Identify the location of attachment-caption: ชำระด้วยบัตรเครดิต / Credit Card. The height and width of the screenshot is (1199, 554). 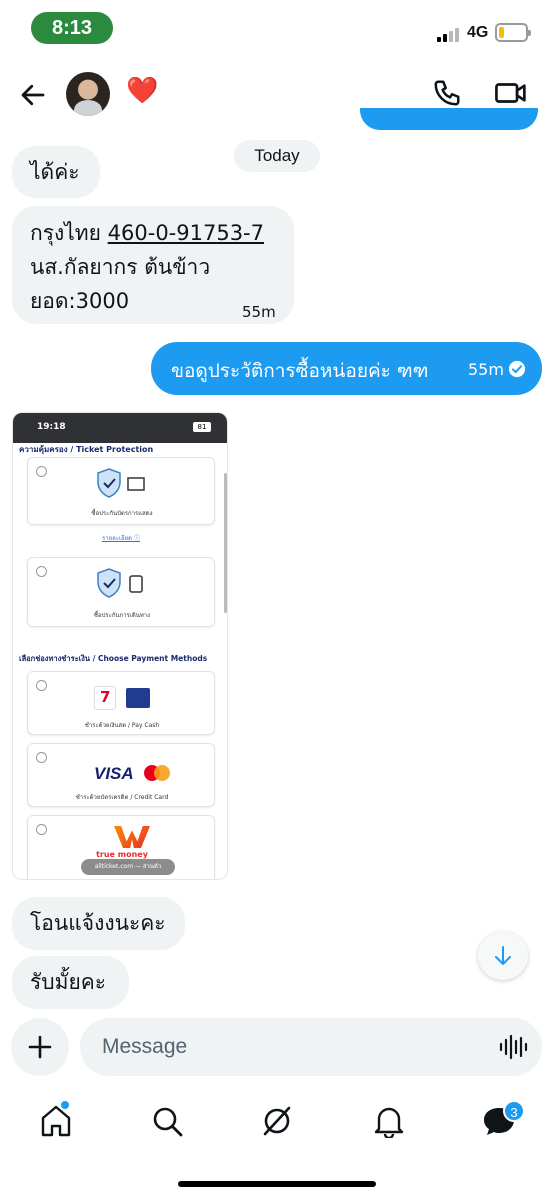
(122, 797).